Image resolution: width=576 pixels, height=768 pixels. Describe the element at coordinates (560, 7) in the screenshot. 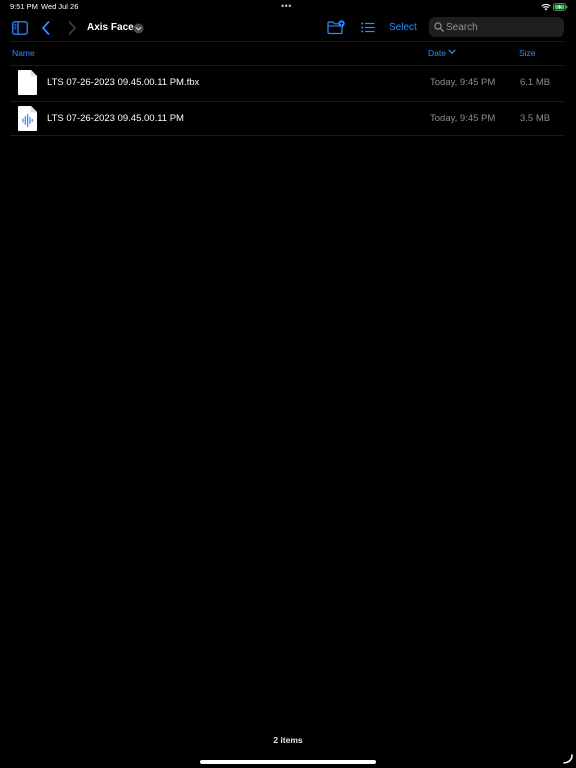

I see `battery-charging-icon` at that location.